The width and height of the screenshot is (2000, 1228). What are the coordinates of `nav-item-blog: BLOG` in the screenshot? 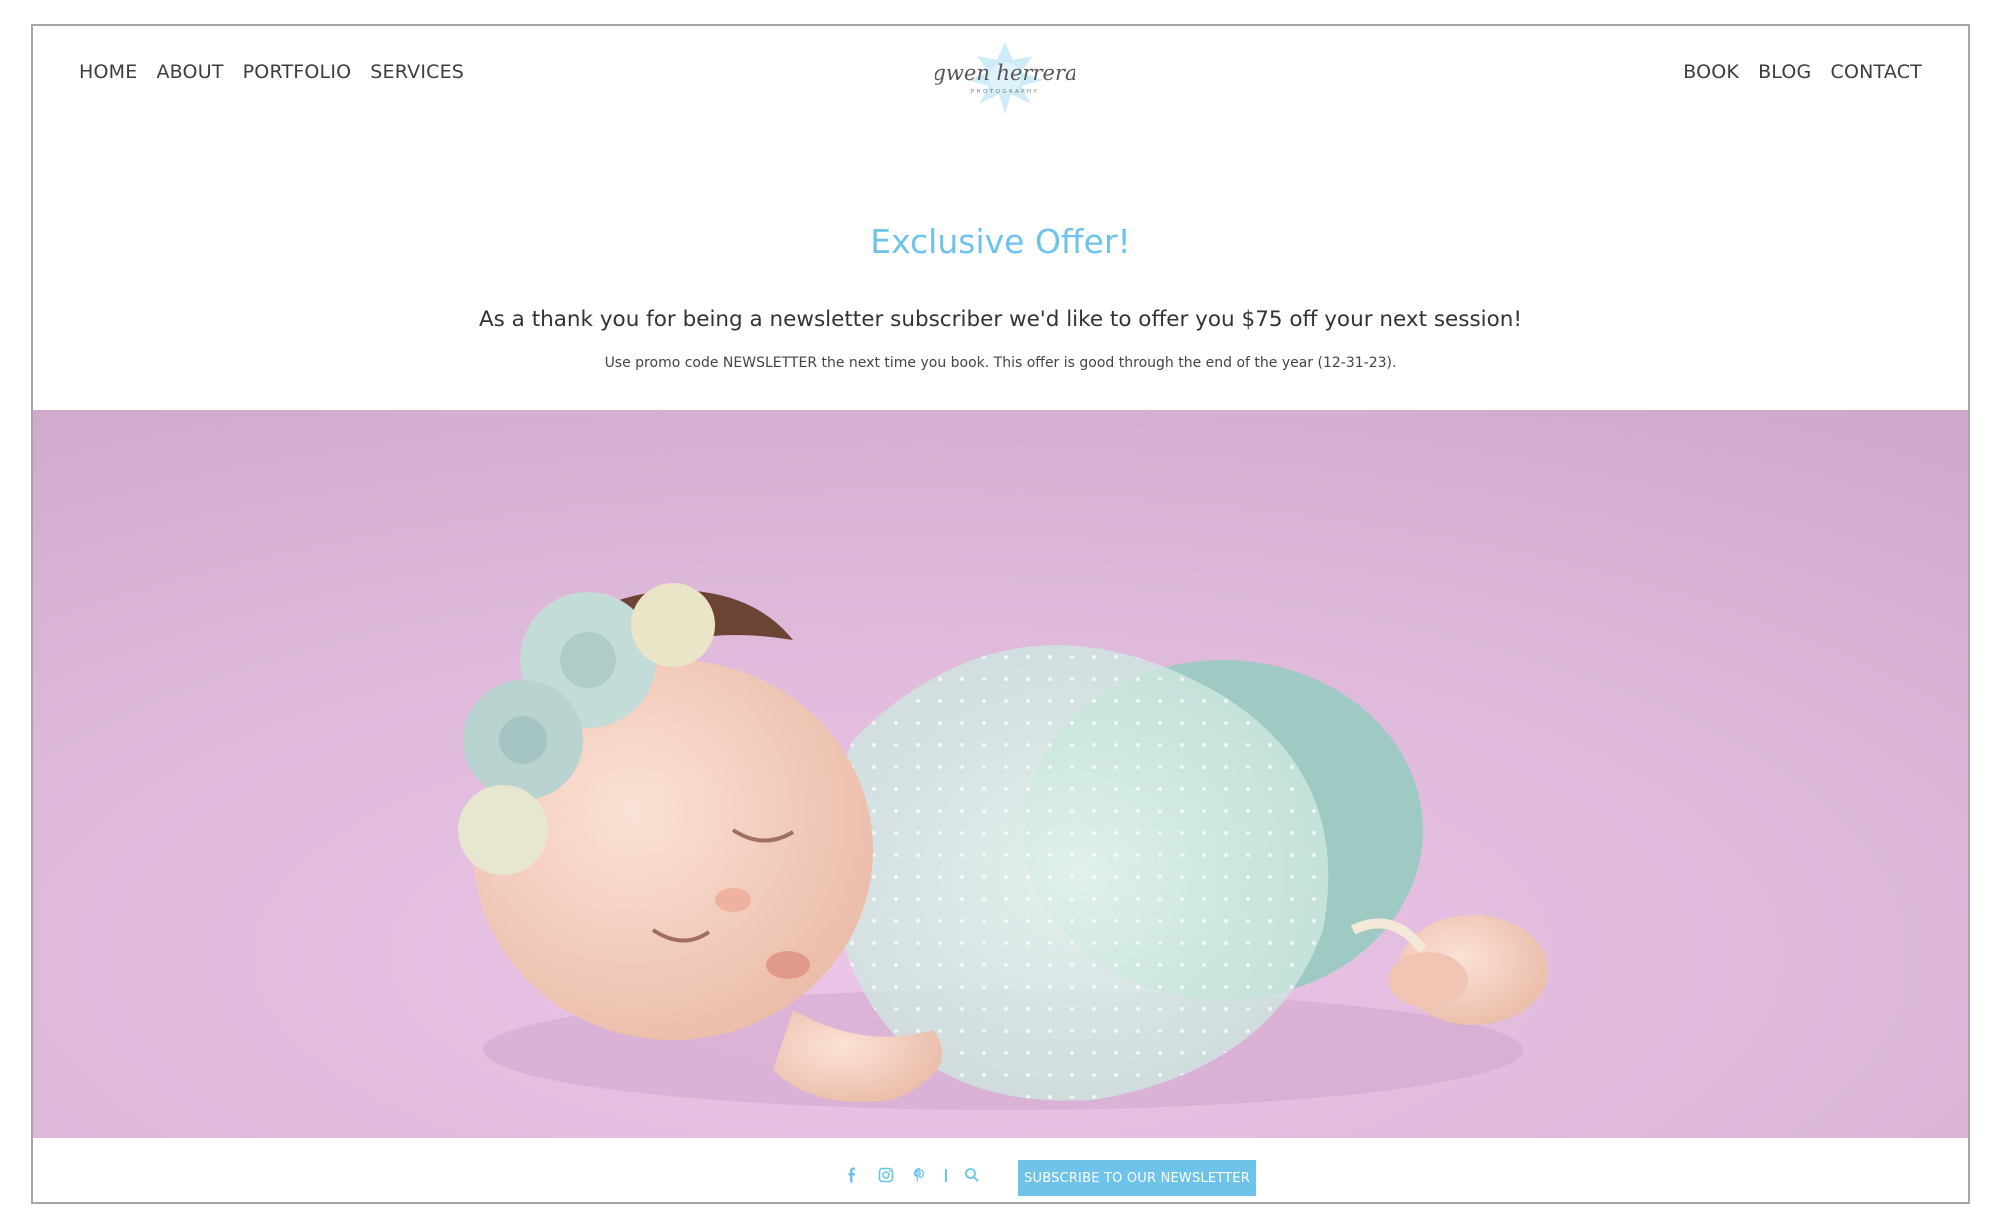 It's located at (1784, 72).